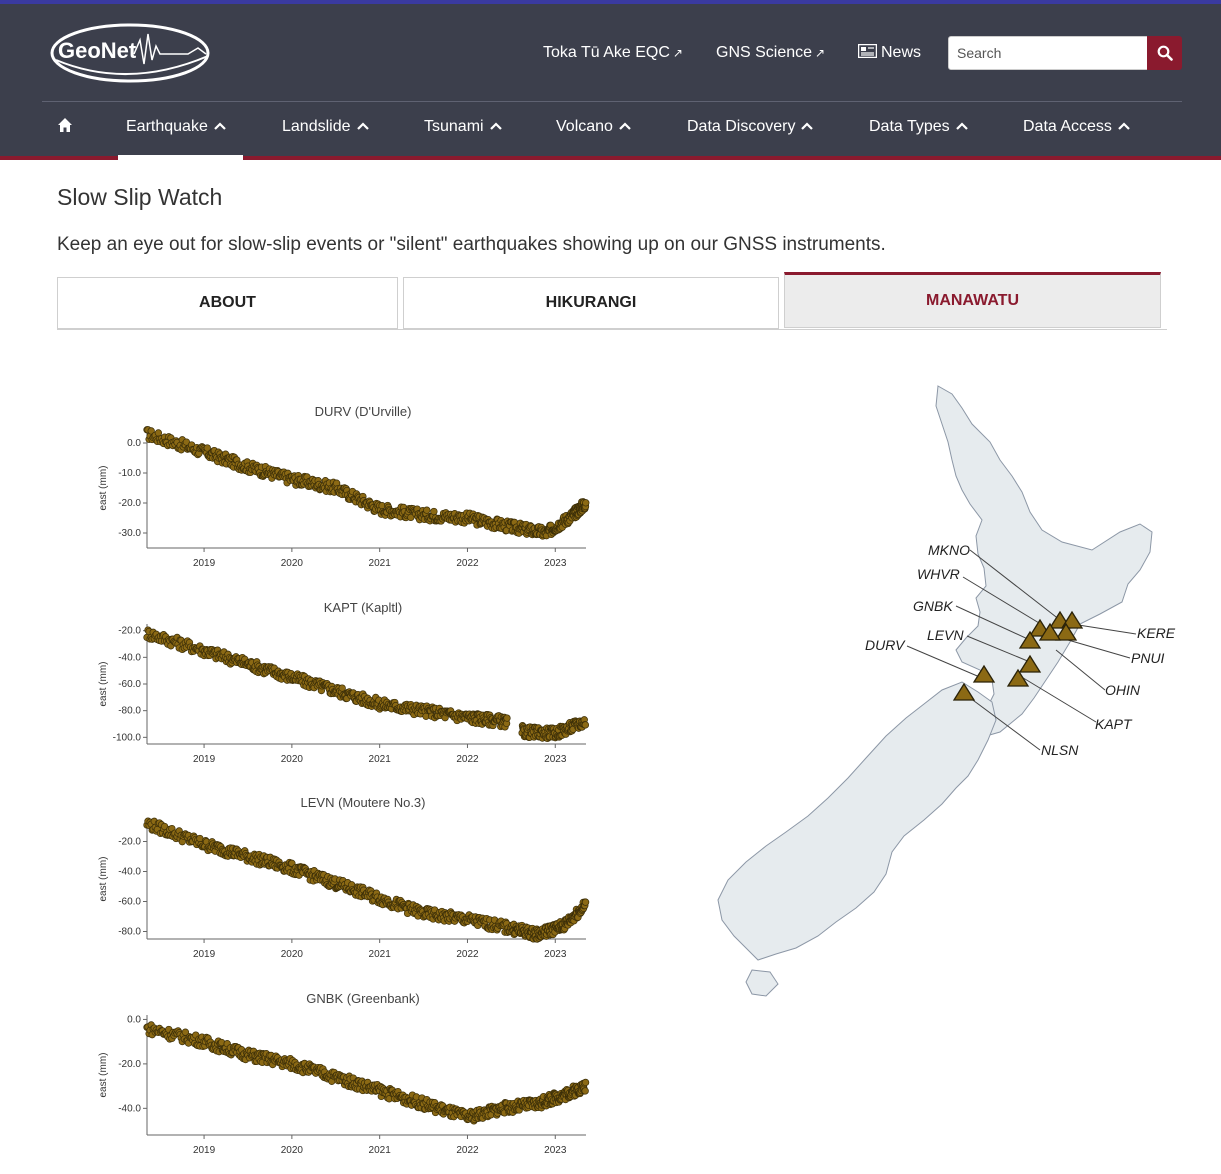 The width and height of the screenshot is (1221, 1174). What do you see at coordinates (454, 126) in the screenshot?
I see `nav-label: Tsunami` at bounding box center [454, 126].